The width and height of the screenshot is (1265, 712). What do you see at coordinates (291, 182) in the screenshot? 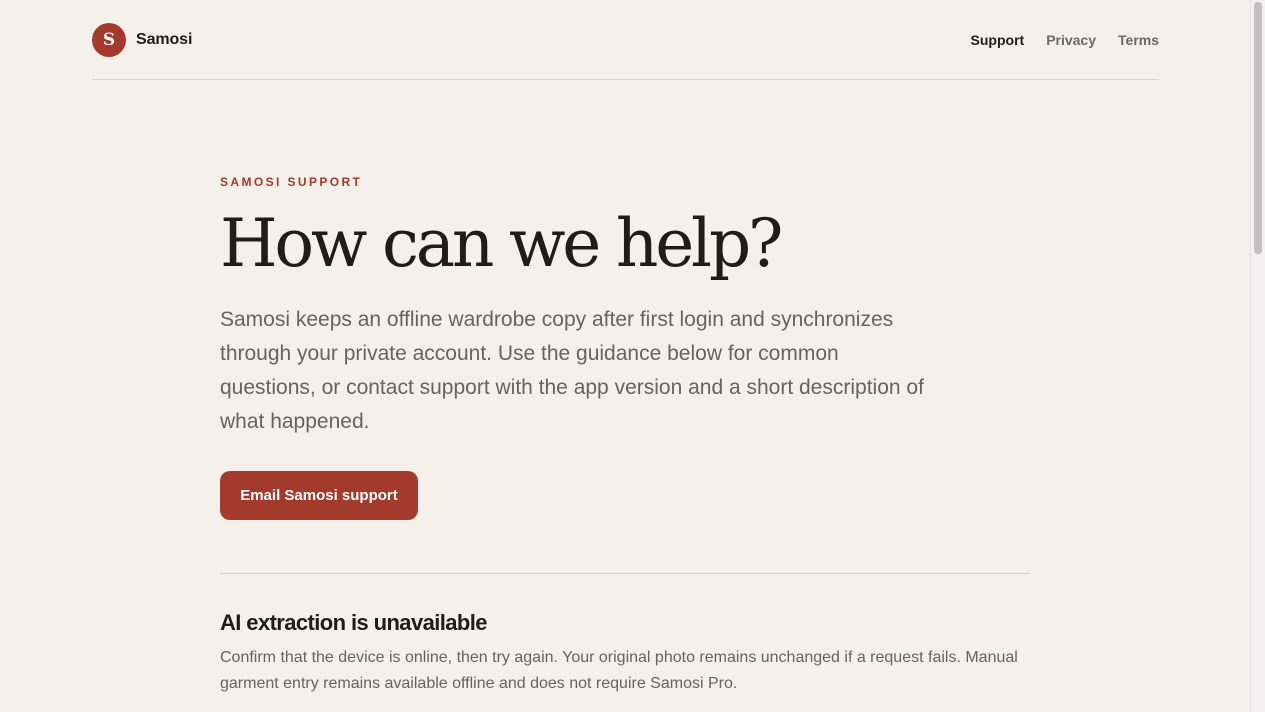
I see `eyebrow-label: SAMOSI SUPPORT` at bounding box center [291, 182].